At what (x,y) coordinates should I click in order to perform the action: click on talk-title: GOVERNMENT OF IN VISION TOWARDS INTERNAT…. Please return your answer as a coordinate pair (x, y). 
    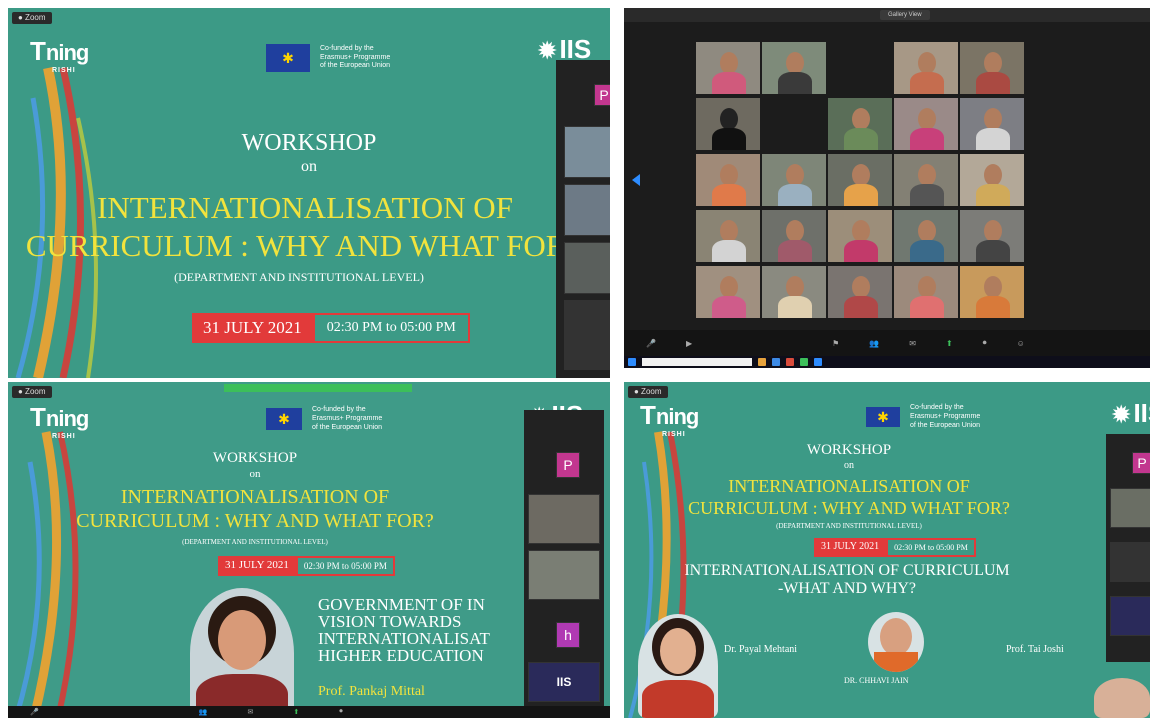
    Looking at the image, I should click on (404, 630).